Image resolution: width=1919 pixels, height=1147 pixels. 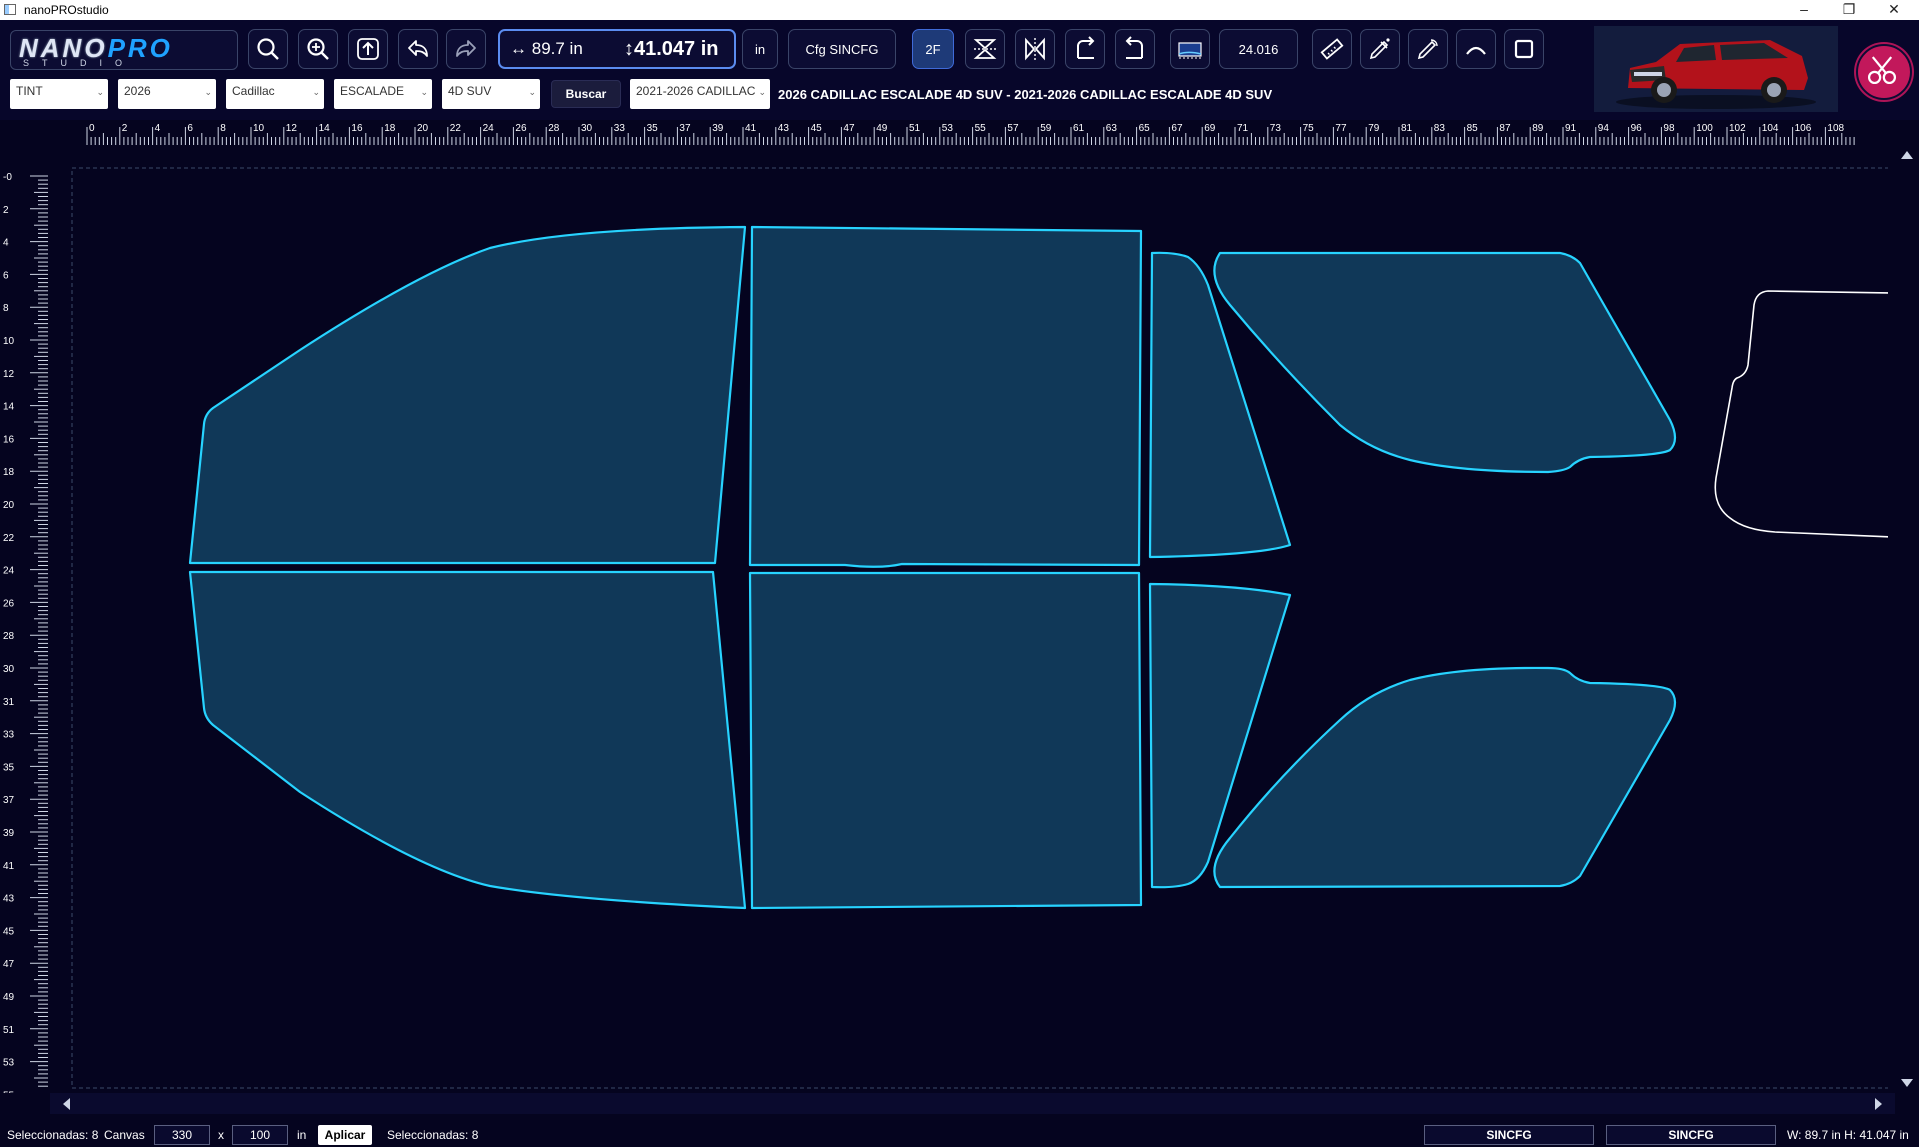 I want to click on scroll-arrows-icon, so click(x=1907, y=619).